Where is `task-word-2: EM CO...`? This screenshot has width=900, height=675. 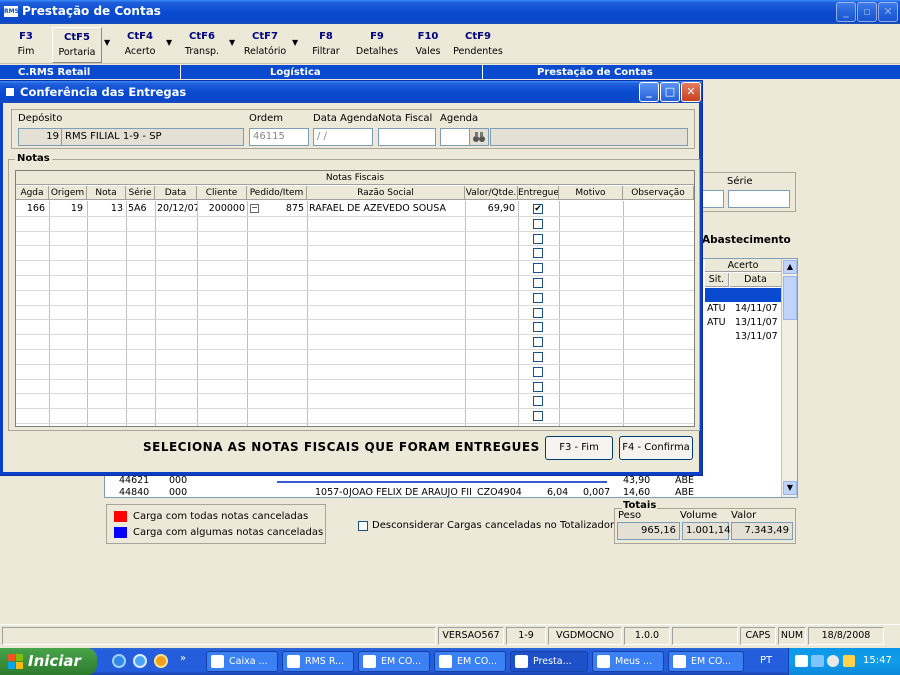 task-word-2: EM CO... is located at coordinates (470, 661).